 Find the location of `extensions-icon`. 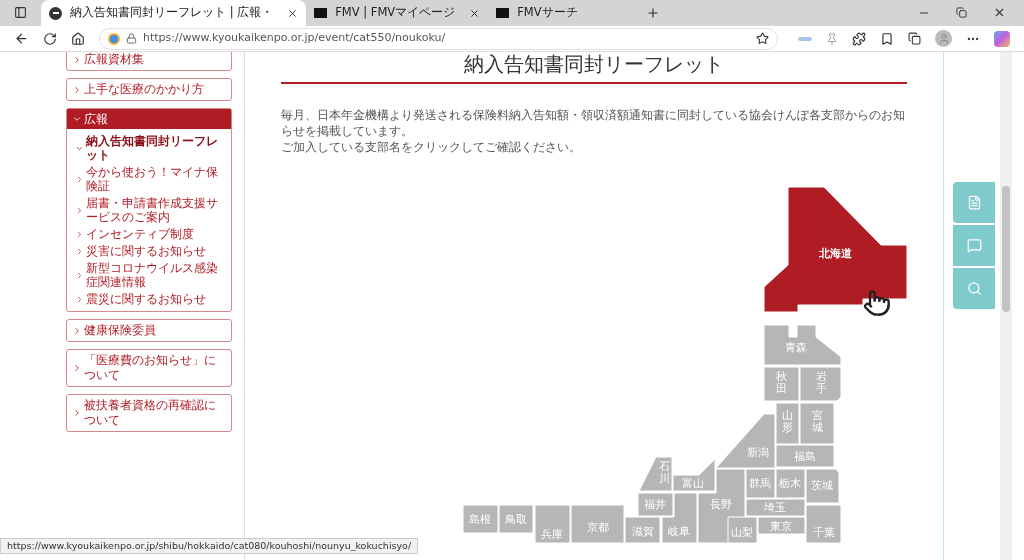

extensions-icon is located at coordinates (859, 38).